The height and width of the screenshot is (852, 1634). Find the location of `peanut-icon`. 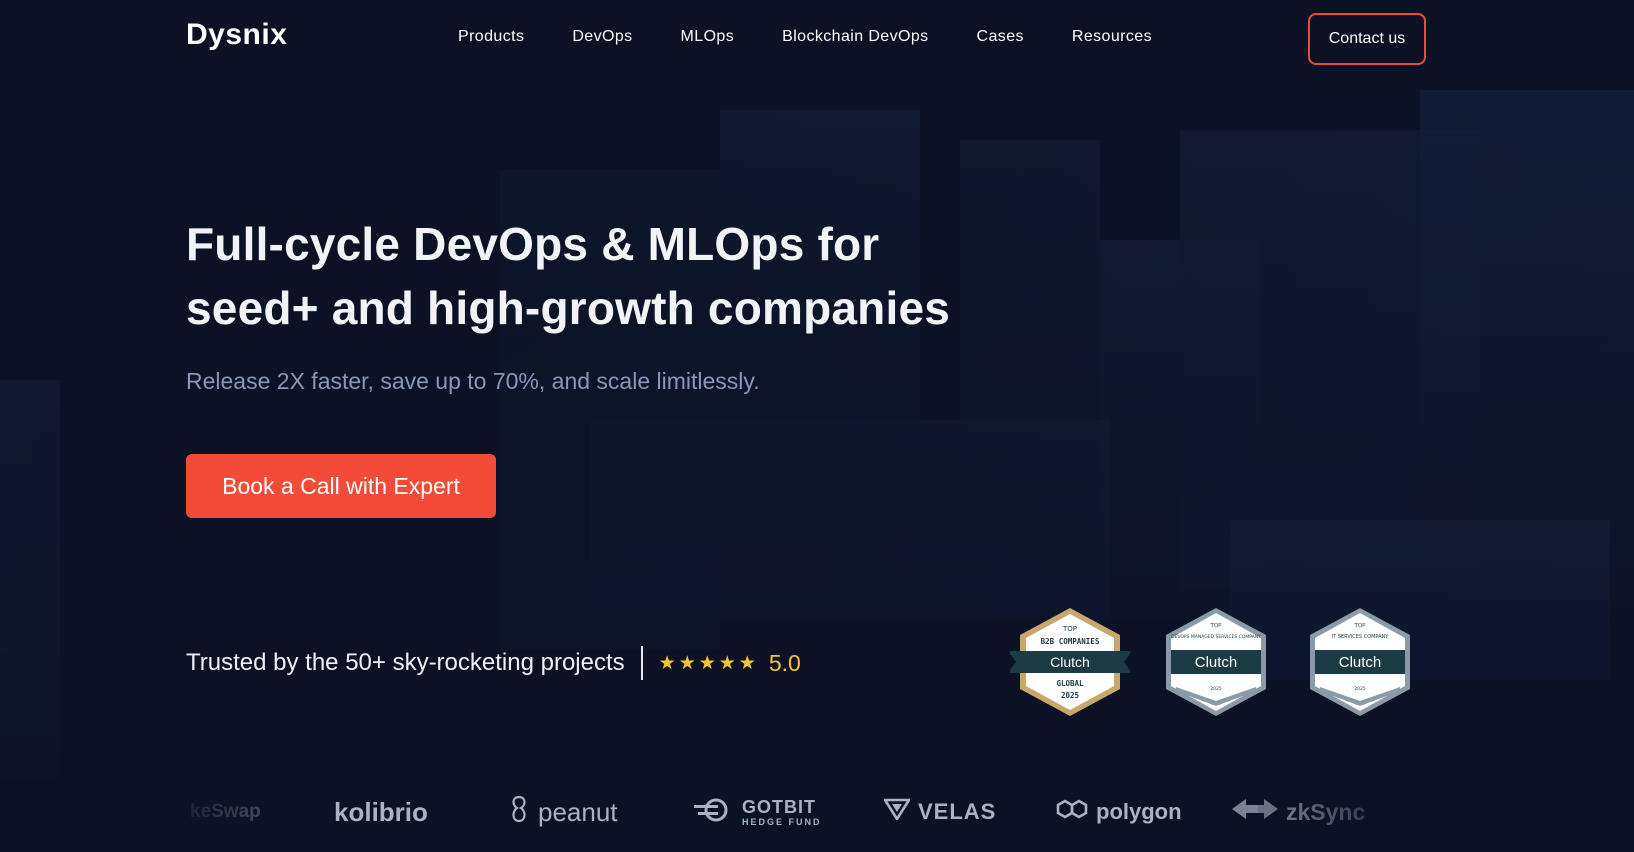

peanut-icon is located at coordinates (519, 812).